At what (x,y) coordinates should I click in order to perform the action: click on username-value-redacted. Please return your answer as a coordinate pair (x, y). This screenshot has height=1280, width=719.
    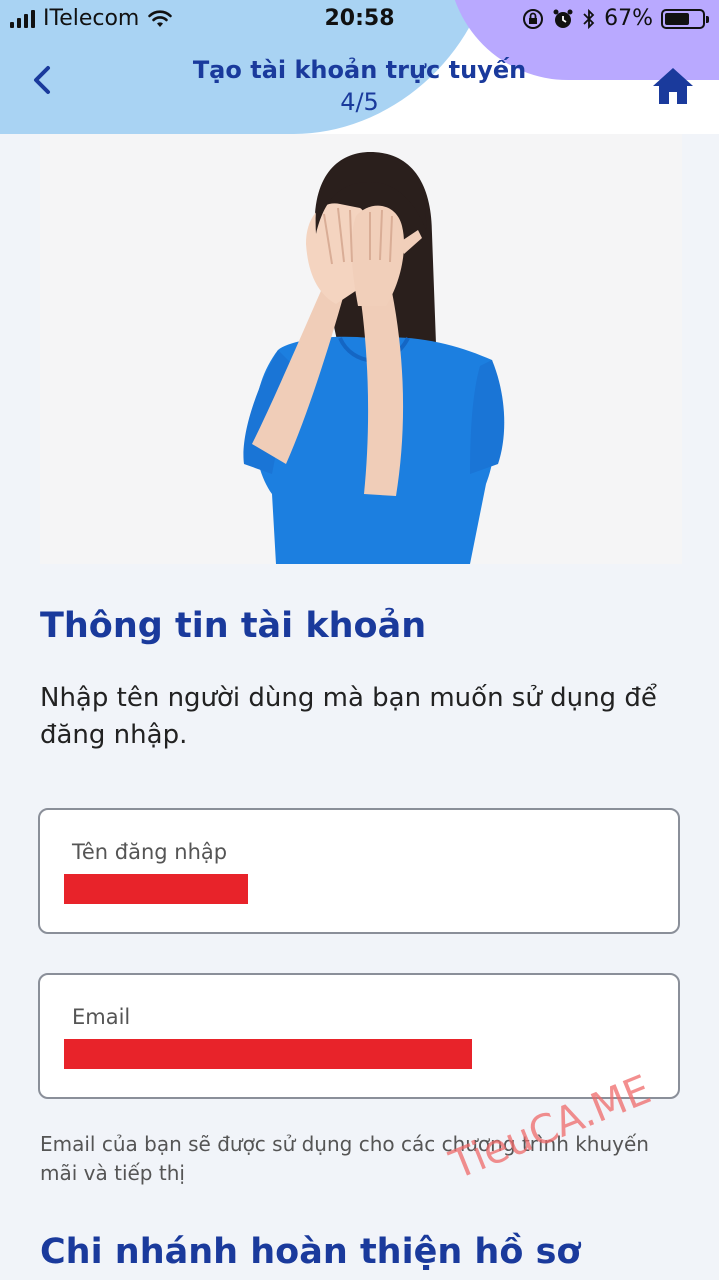
    Looking at the image, I should click on (156, 889).